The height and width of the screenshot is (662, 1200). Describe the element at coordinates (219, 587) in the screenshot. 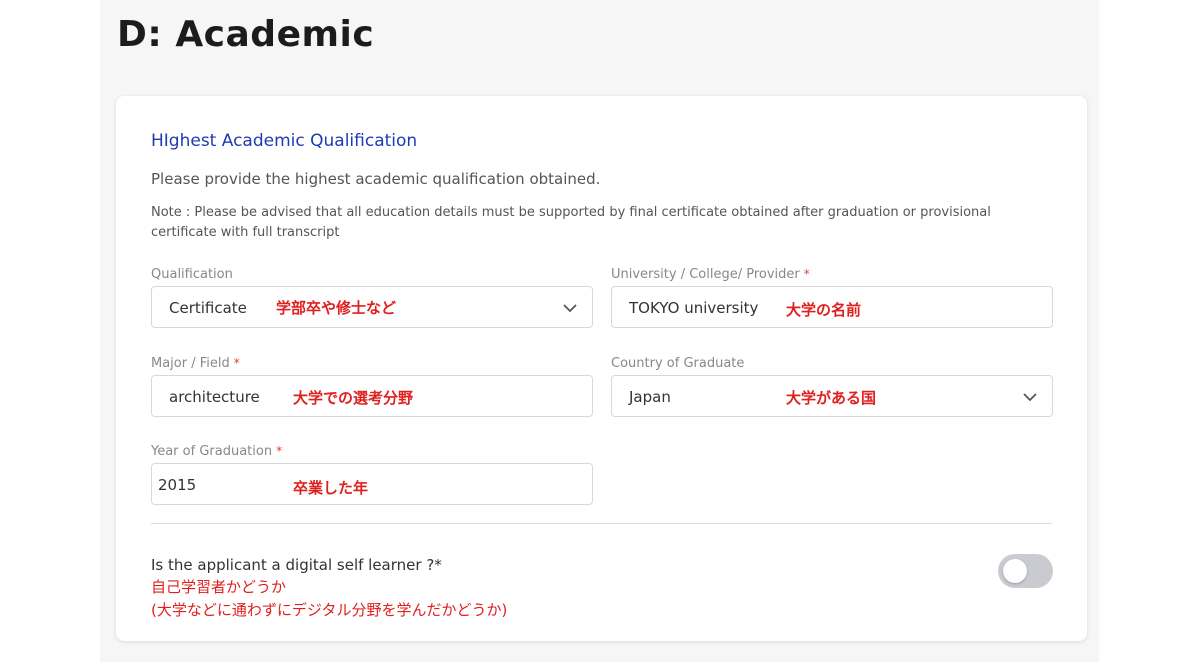

I see `self-learner-annotation-1: 自己学習者かどうか` at that location.